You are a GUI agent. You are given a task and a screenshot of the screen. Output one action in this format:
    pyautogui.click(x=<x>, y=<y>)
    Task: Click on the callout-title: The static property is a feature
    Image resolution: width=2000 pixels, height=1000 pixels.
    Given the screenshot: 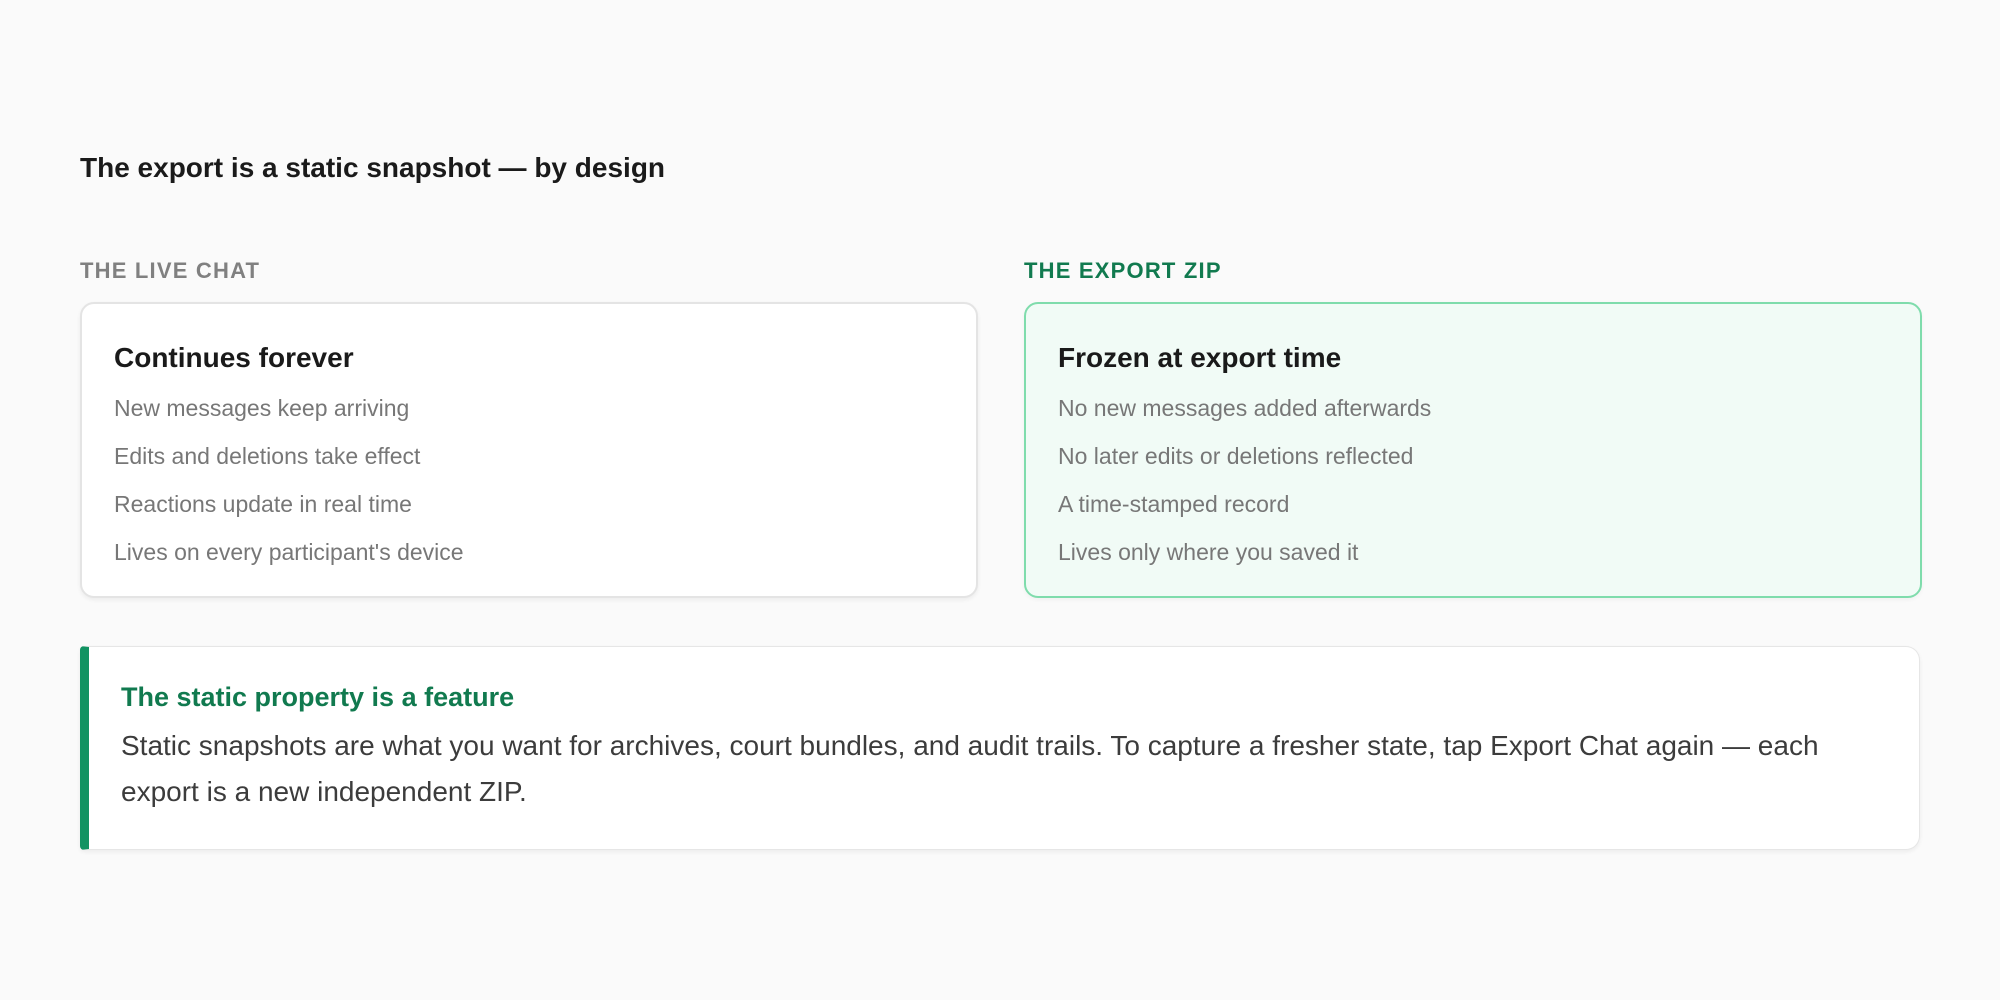 What is the action you would take?
    pyautogui.click(x=318, y=697)
    